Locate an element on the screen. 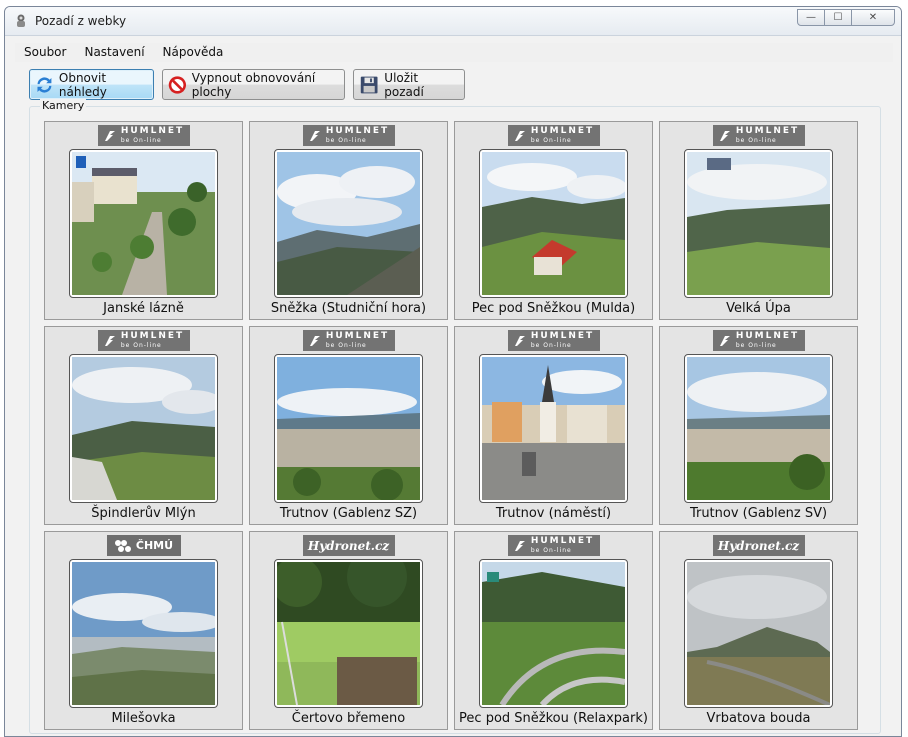  disable-refresh-label: Vypnout obnovování plochy is located at coordinates (253, 84).